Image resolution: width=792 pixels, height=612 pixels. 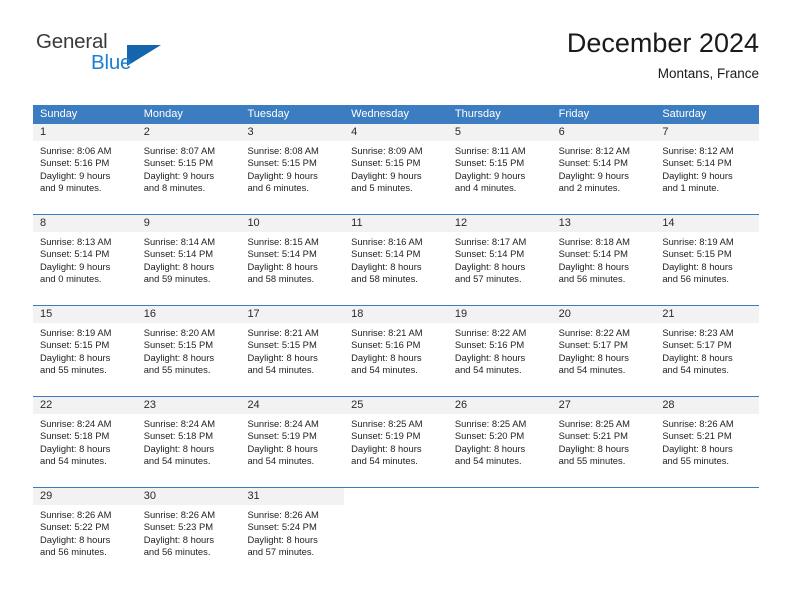 I want to click on day-number: 19, so click(x=499, y=314).